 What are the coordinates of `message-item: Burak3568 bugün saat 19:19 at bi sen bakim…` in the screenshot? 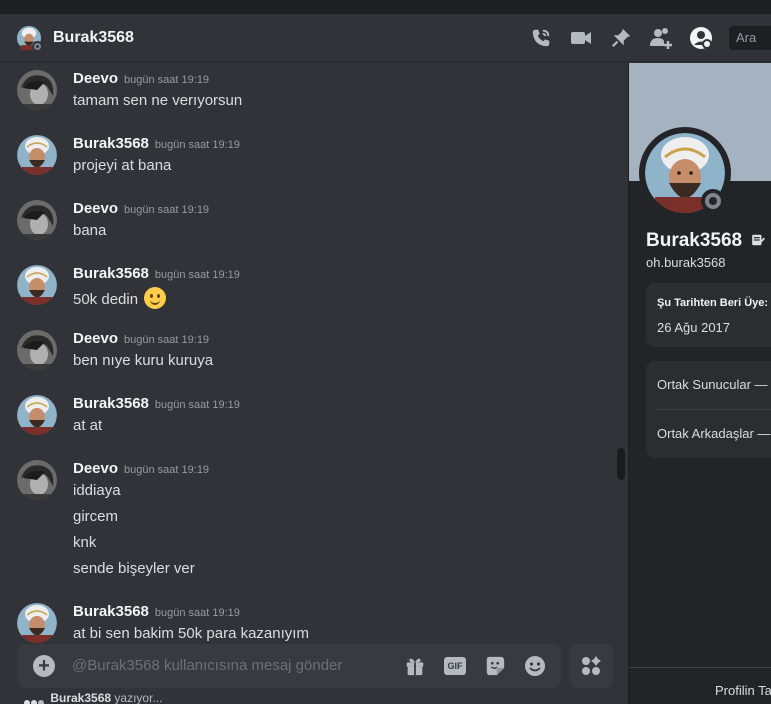 It's located at (305, 621).